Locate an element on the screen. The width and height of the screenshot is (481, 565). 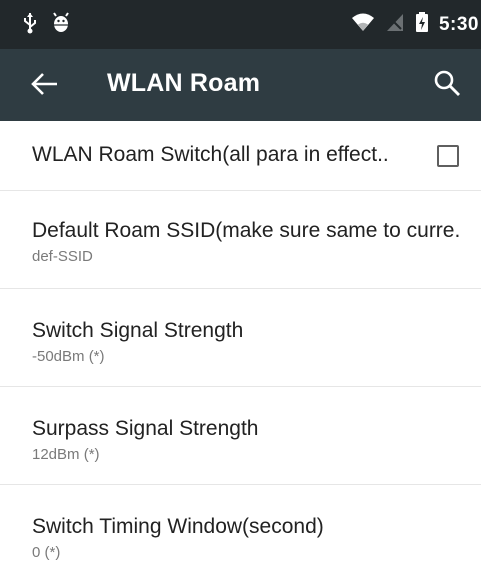
android-debug-icon is located at coordinates (61, 25).